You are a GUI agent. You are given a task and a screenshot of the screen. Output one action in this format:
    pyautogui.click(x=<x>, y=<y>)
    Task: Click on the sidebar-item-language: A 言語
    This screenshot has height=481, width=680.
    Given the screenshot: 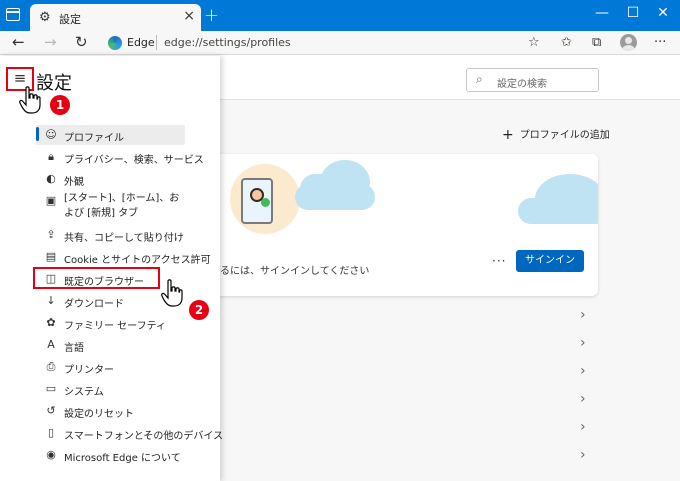 What is the action you would take?
    pyautogui.click(x=110, y=345)
    